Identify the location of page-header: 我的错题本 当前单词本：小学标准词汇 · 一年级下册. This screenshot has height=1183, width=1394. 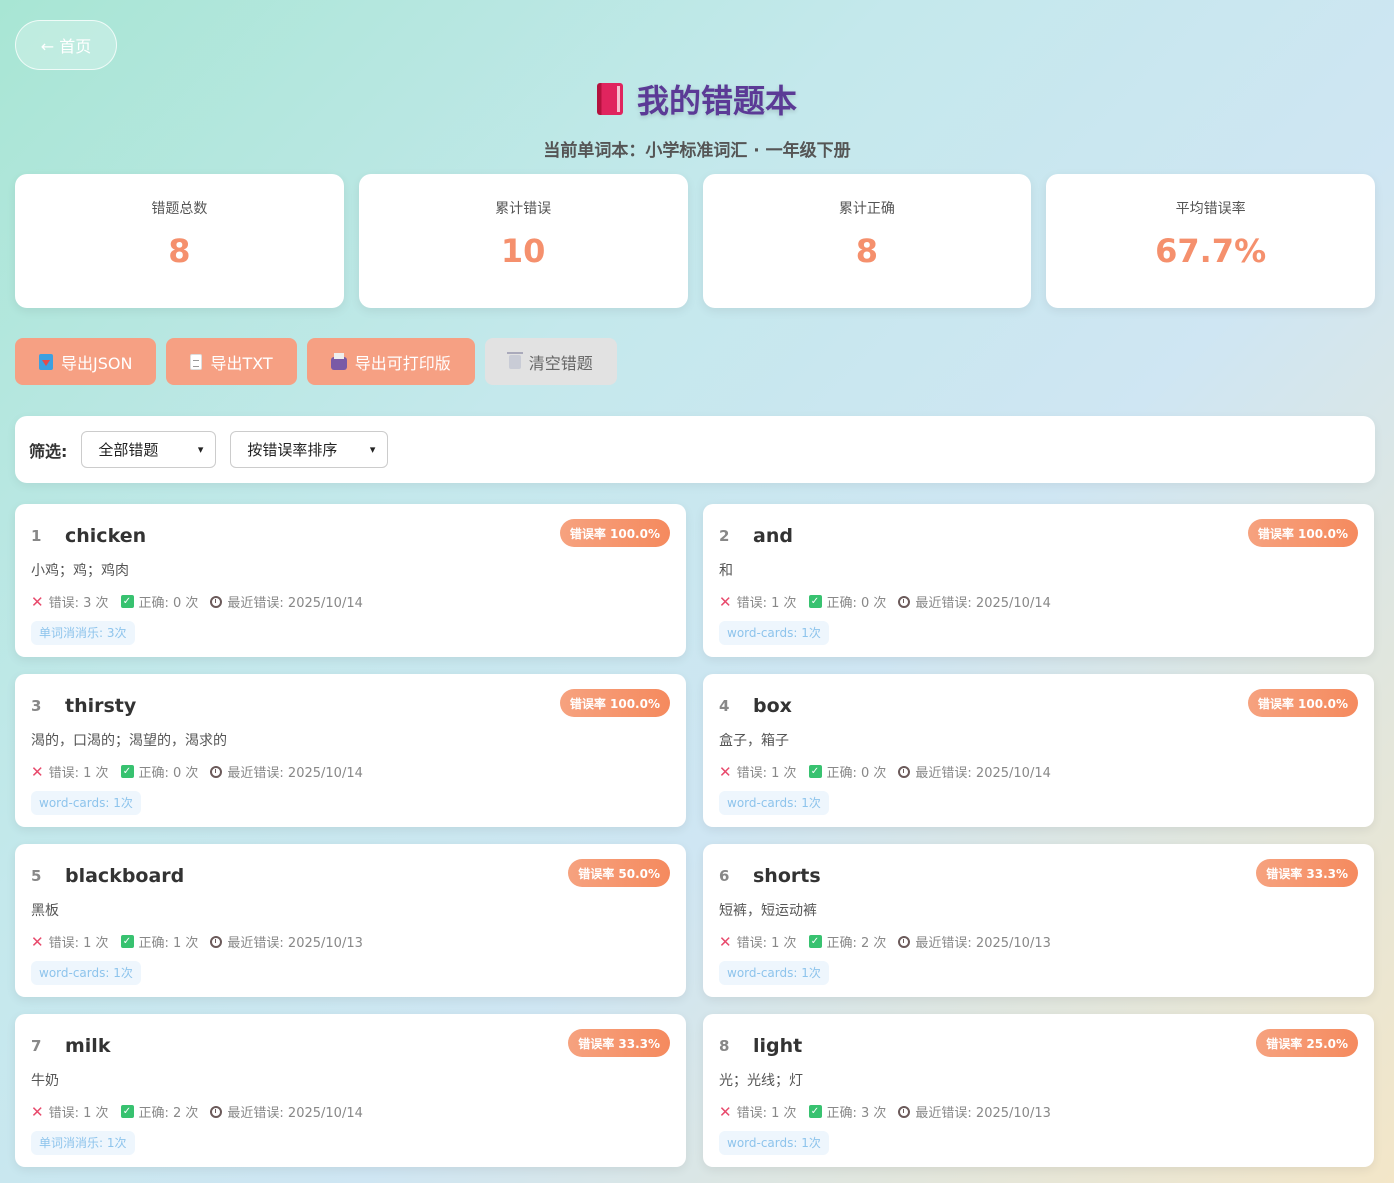
(697, 118).